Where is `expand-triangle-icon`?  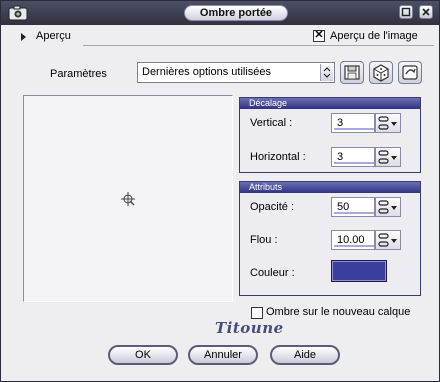
expand-triangle-icon is located at coordinates (23, 37).